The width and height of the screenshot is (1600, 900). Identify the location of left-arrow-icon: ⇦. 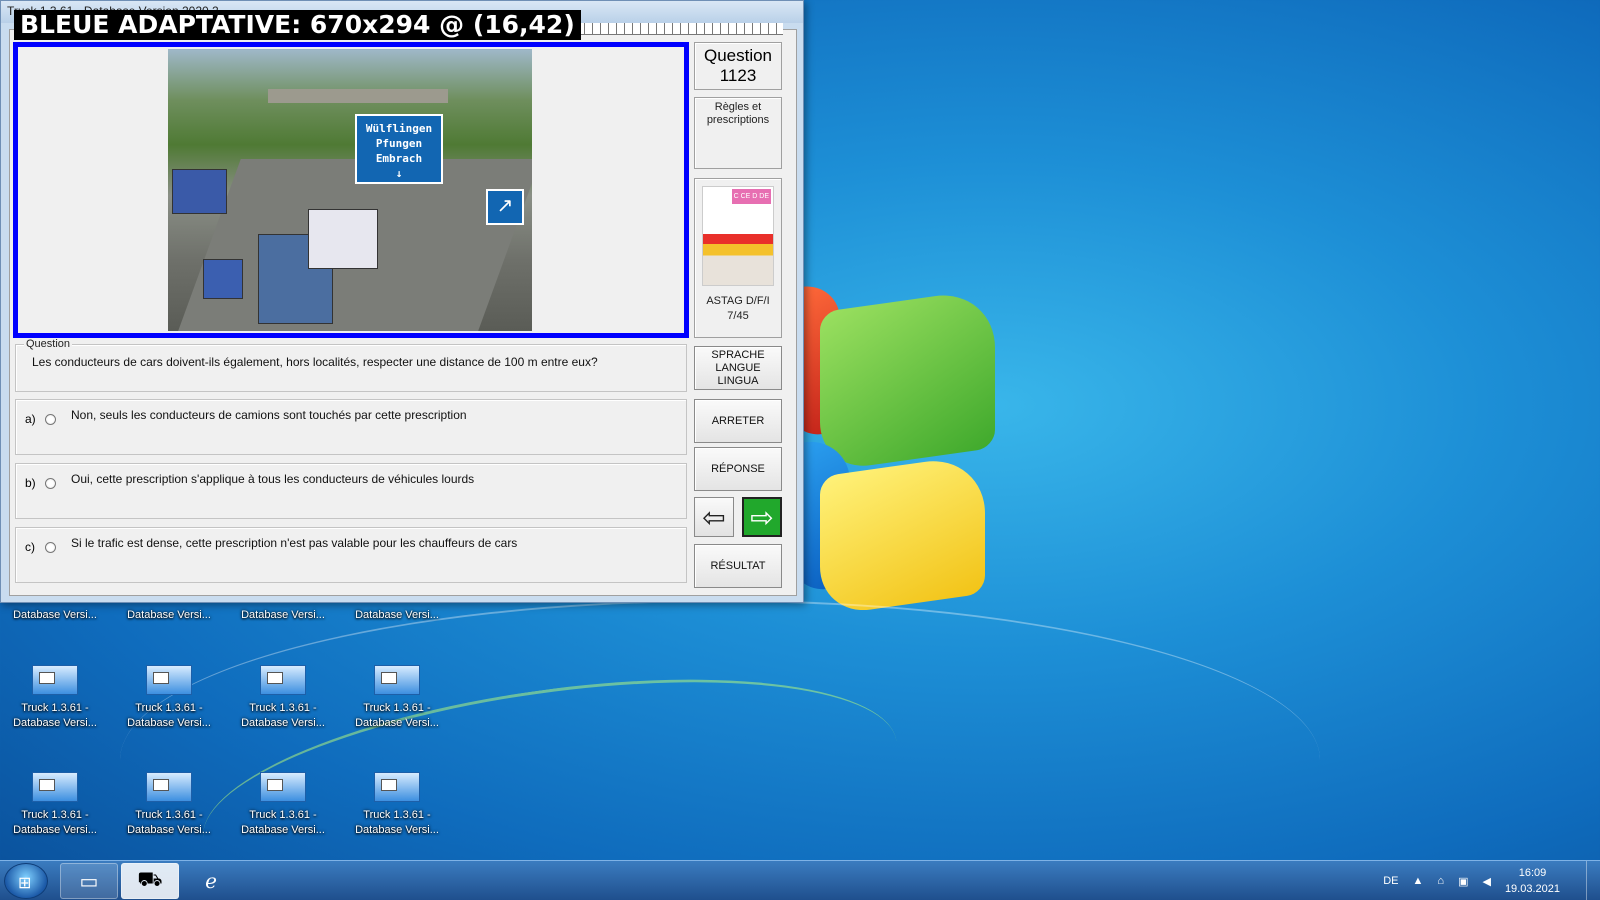
(714, 517).